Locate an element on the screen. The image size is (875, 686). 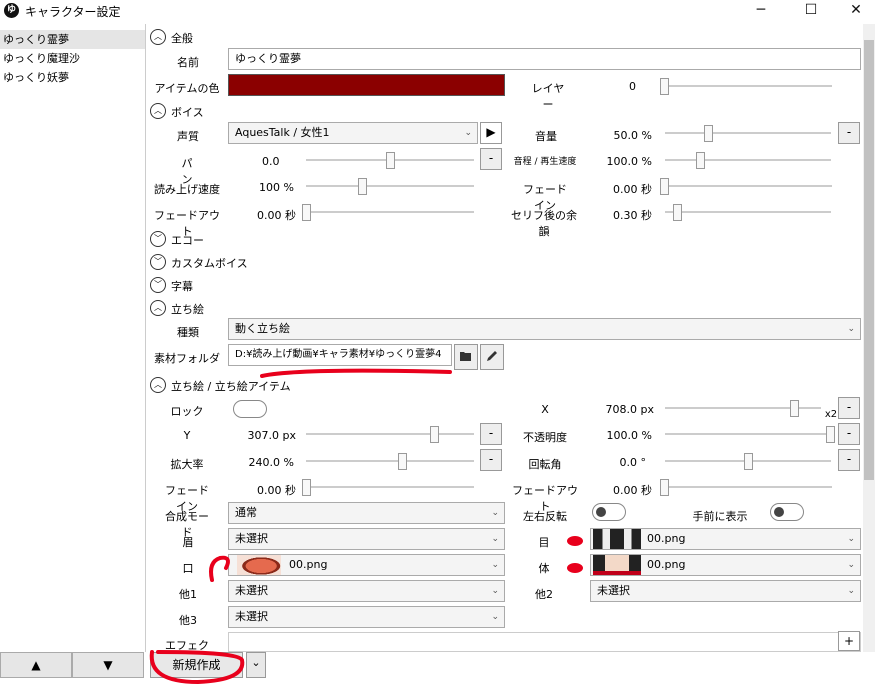
new-dropdown-button: ⌄ is located at coordinates (256, 665).